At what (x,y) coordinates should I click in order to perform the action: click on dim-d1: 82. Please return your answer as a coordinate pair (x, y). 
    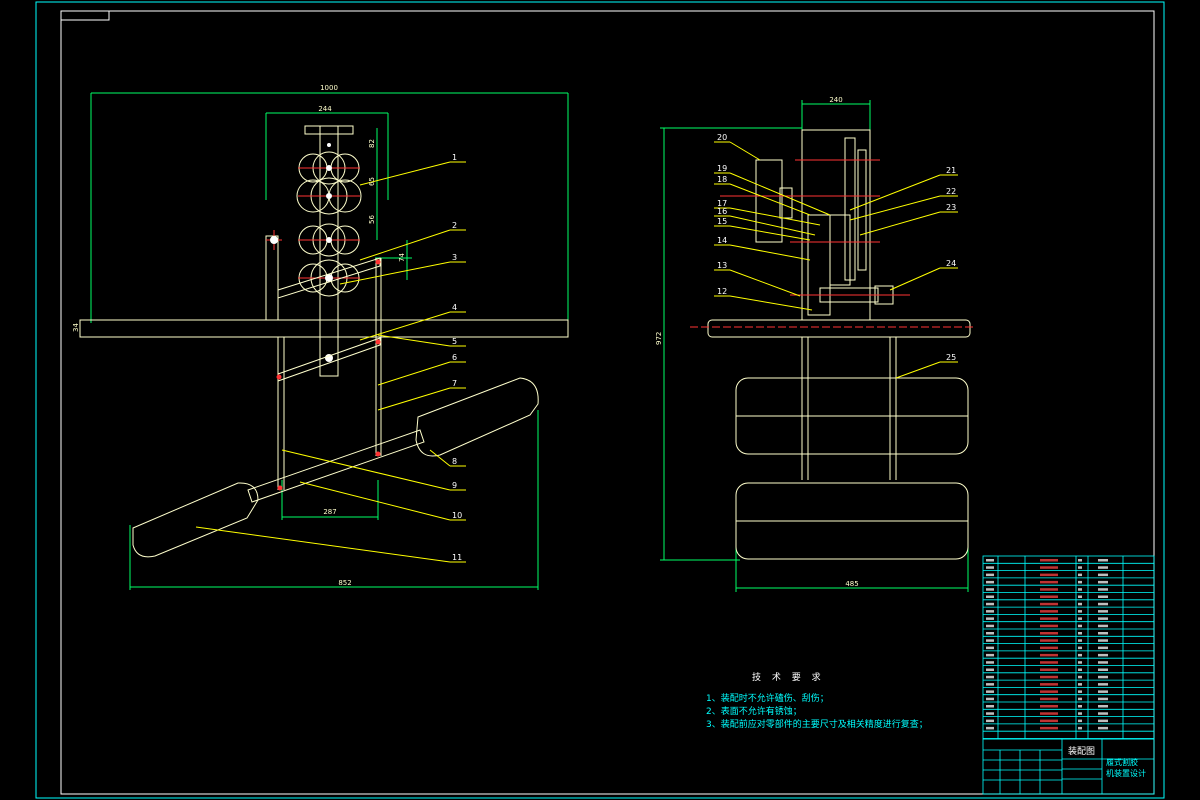
    Looking at the image, I should click on (372, 143).